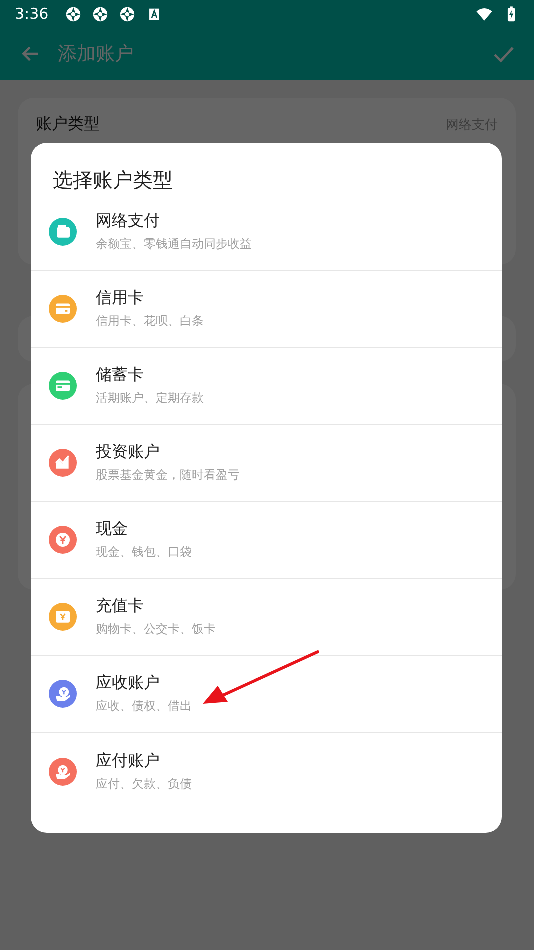 The width and height of the screenshot is (534, 950). Describe the element at coordinates (128, 221) in the screenshot. I see `option-title: 网络支付` at that location.